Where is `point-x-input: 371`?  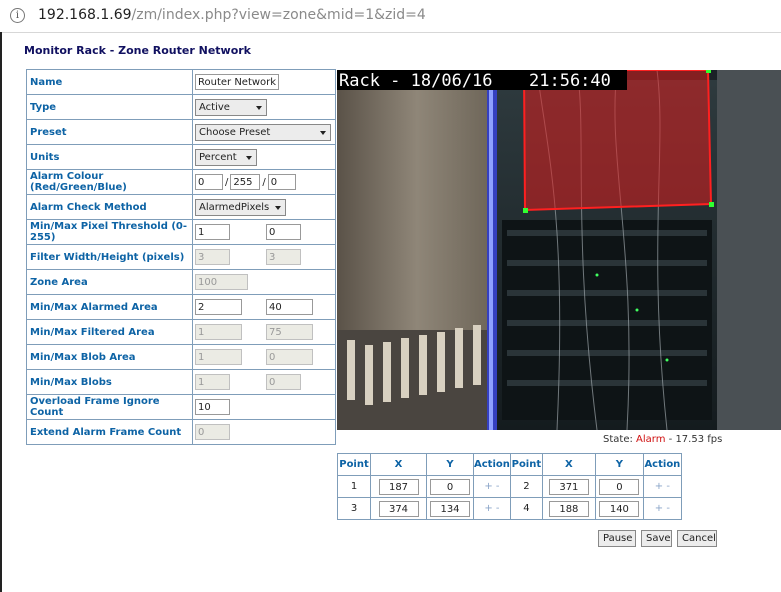
point-x-input: 371 is located at coordinates (568, 486).